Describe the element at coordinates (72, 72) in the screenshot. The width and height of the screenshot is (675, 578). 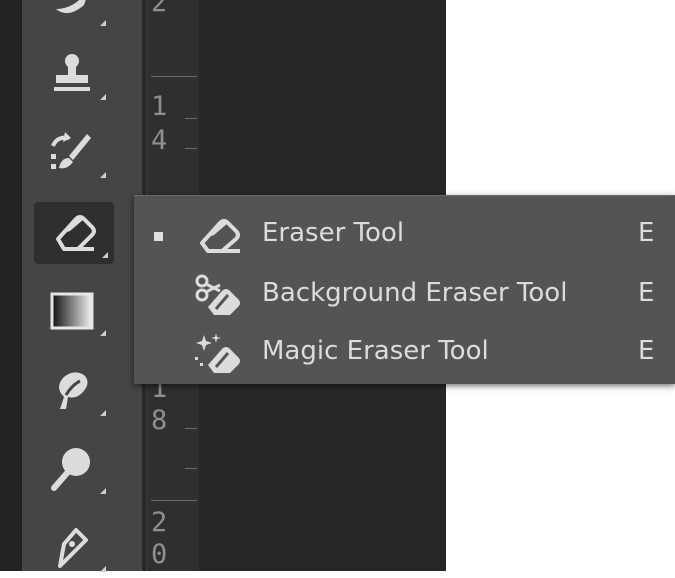
I see `stamp-icon` at that location.